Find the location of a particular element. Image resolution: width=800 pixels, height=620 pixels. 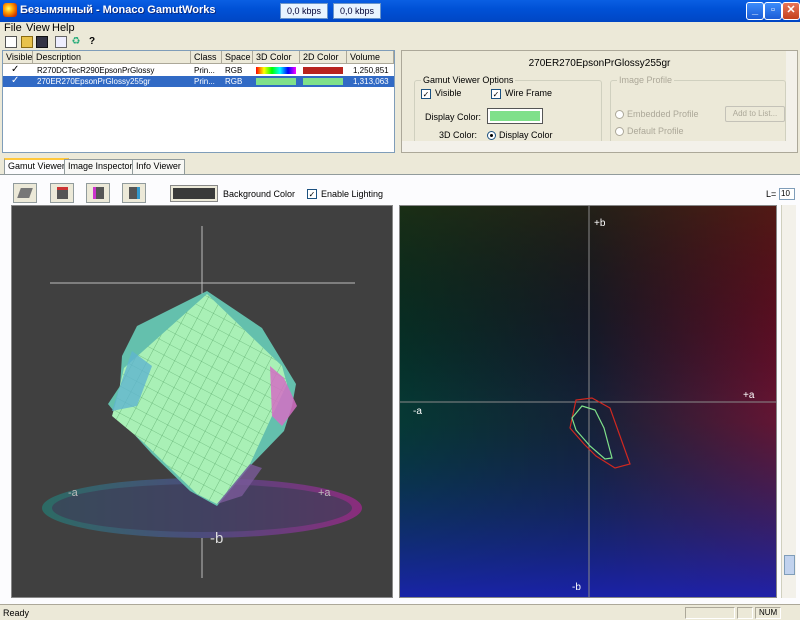

l-slider-thumb is located at coordinates (789, 565).